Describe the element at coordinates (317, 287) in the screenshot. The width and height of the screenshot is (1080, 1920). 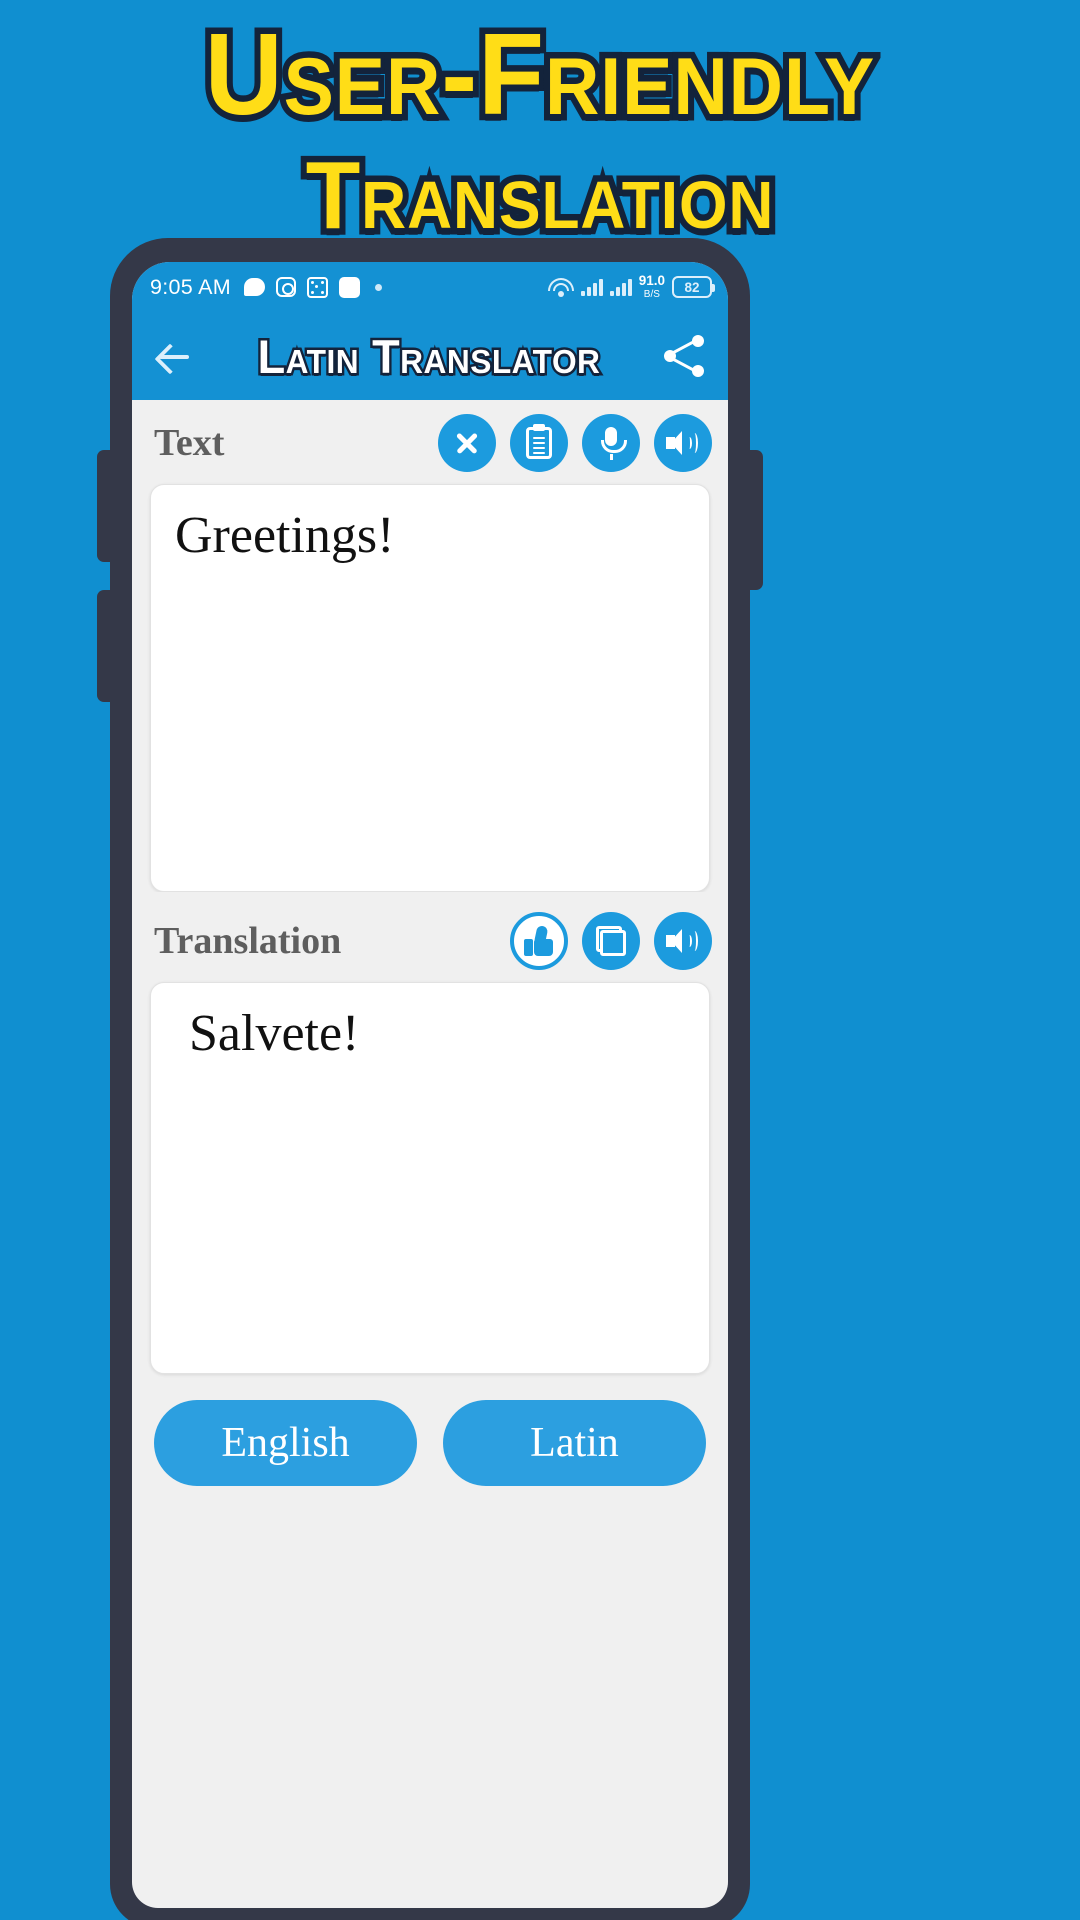
I see `dice-icon` at that location.